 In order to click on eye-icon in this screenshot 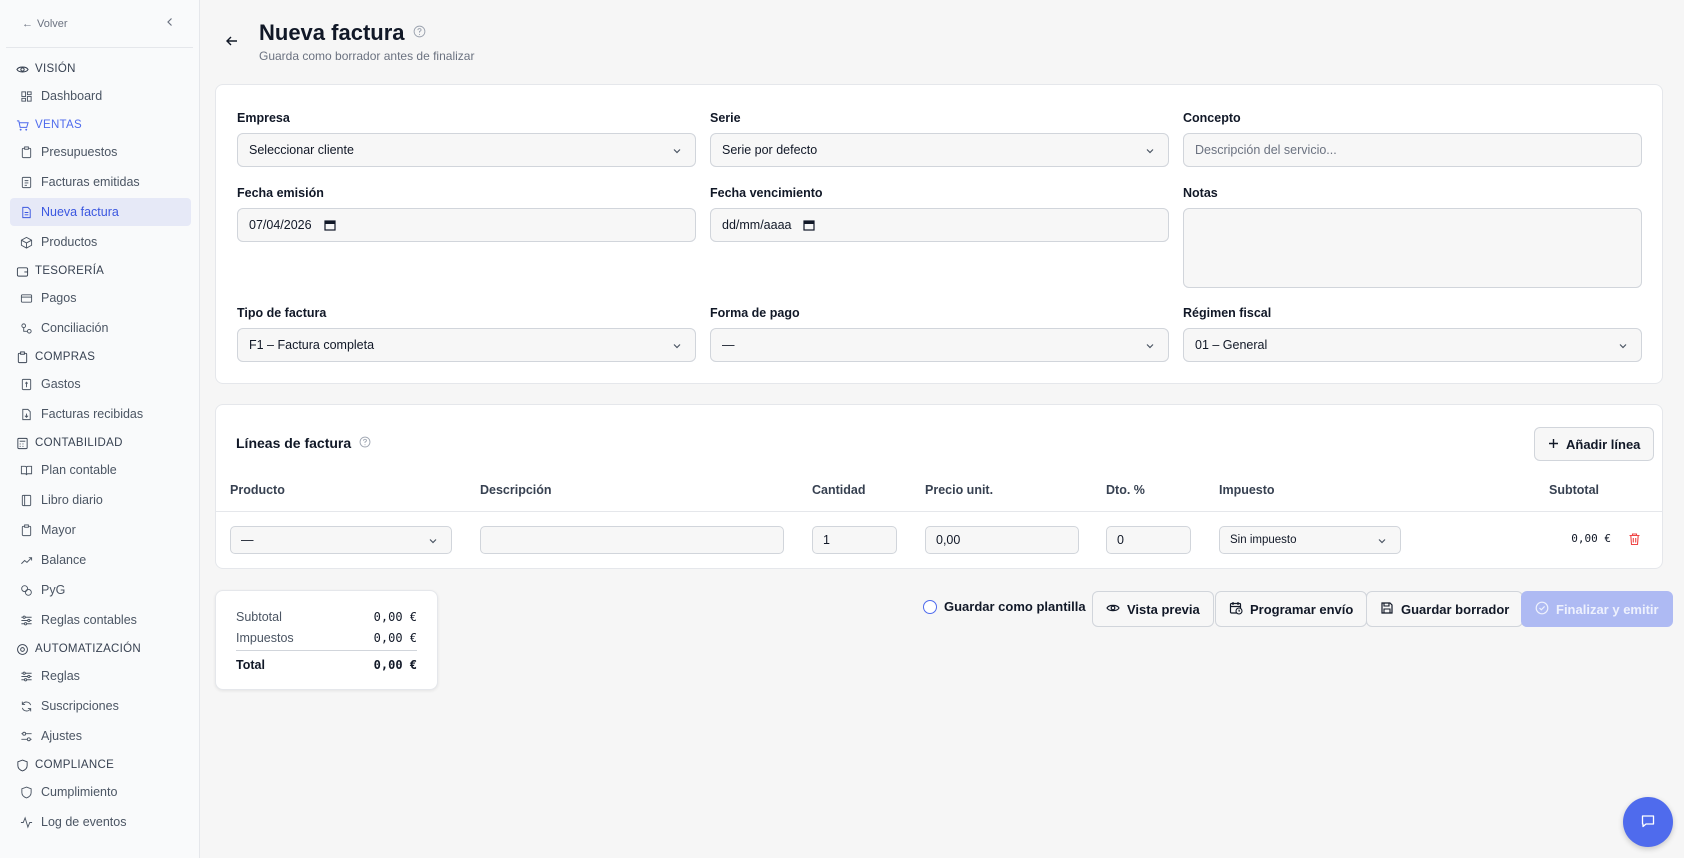, I will do `click(22, 69)`.